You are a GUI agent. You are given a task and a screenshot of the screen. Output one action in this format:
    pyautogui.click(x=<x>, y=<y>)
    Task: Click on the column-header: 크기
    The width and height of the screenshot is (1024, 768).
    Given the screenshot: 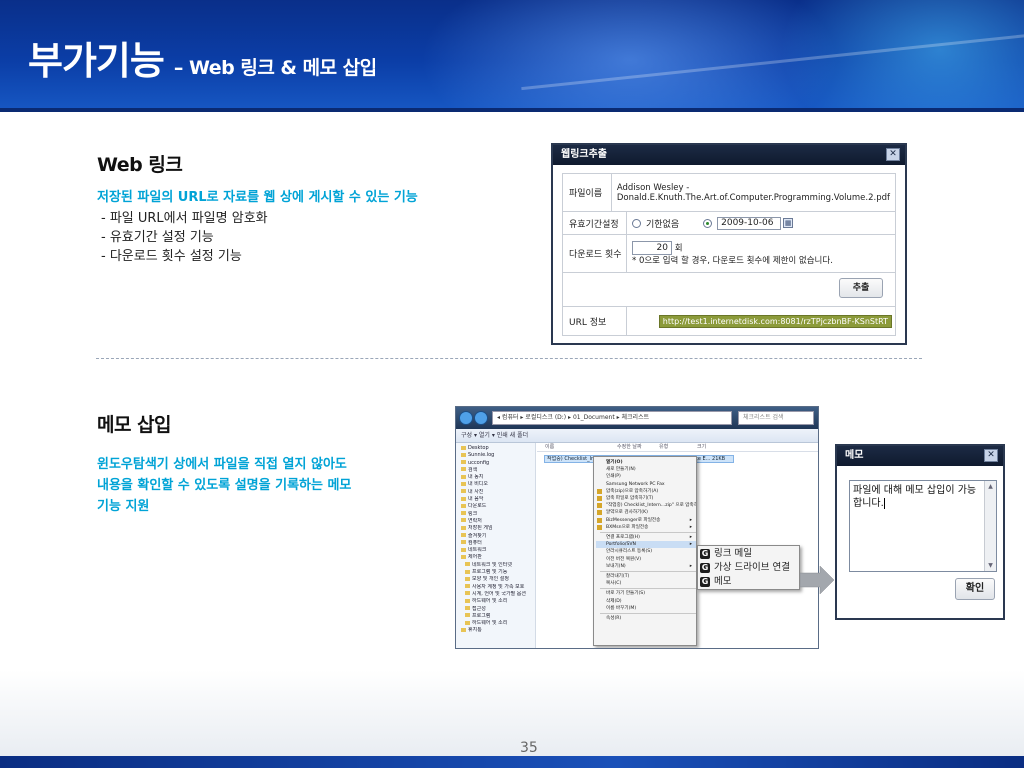 What is the action you would take?
    pyautogui.click(x=707, y=447)
    